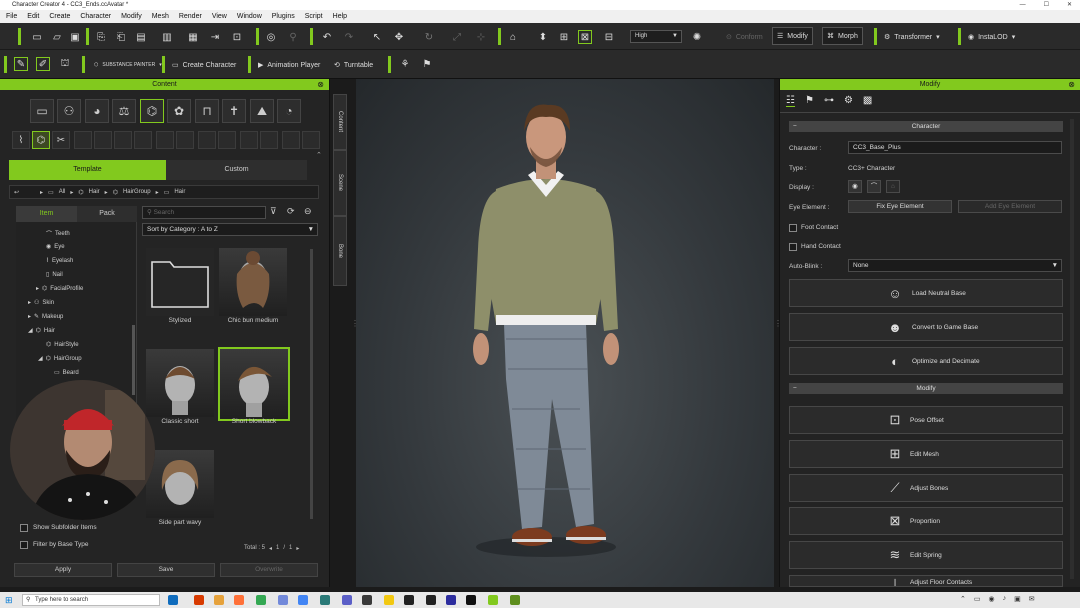 Image resolution: width=1080 pixels, height=608 pixels. What do you see at coordinates (283, 600) in the screenshot?
I see `discord-icon` at bounding box center [283, 600].